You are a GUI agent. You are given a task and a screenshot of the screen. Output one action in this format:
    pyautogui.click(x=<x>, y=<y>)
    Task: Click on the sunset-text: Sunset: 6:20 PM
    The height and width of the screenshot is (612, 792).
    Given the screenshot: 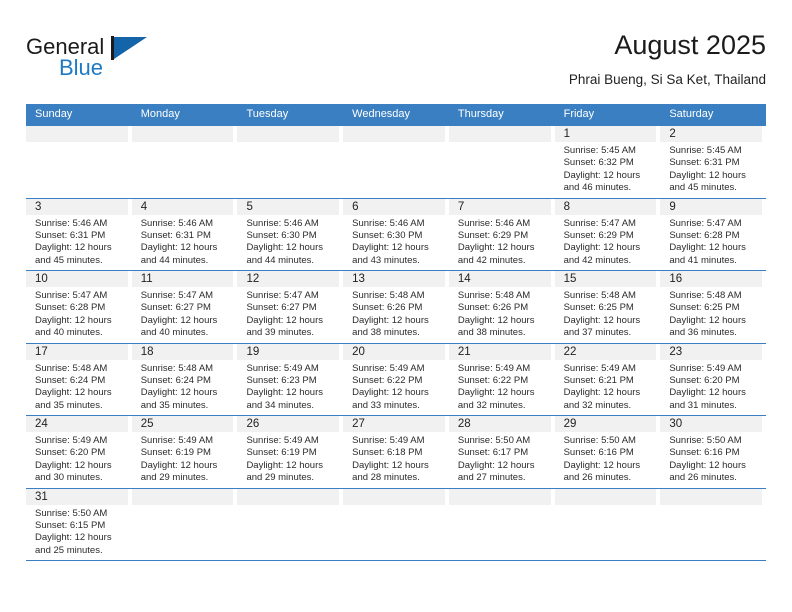 What is the action you would take?
    pyautogui.click(x=704, y=380)
    